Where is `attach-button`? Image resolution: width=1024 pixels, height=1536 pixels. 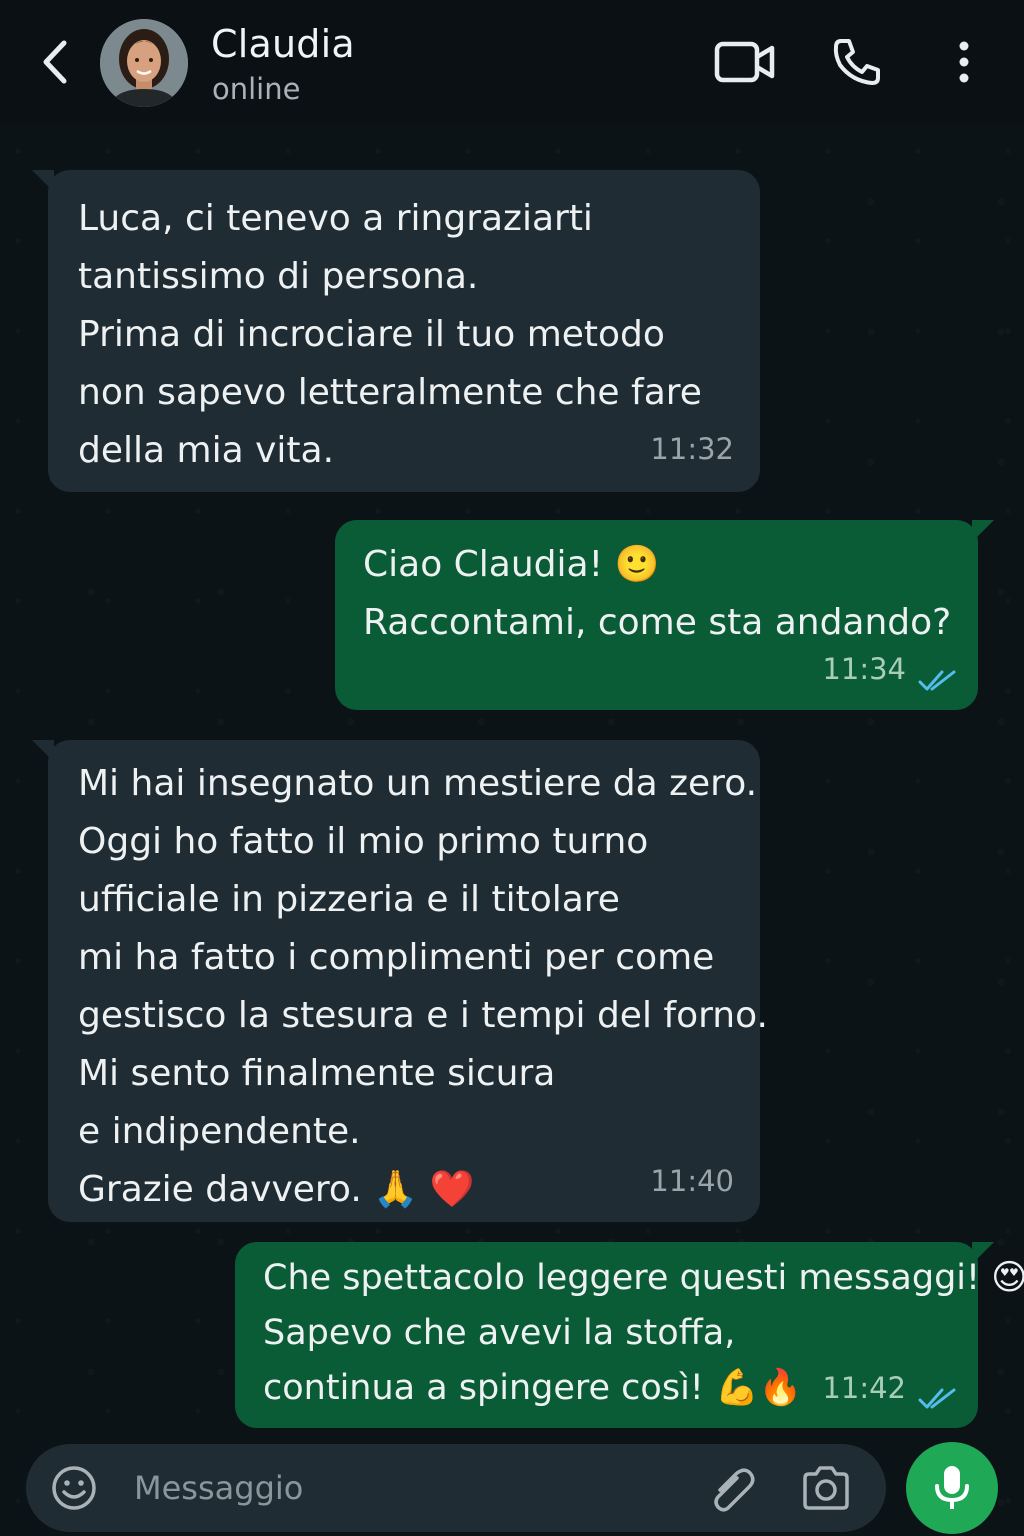 attach-button is located at coordinates (731, 1489).